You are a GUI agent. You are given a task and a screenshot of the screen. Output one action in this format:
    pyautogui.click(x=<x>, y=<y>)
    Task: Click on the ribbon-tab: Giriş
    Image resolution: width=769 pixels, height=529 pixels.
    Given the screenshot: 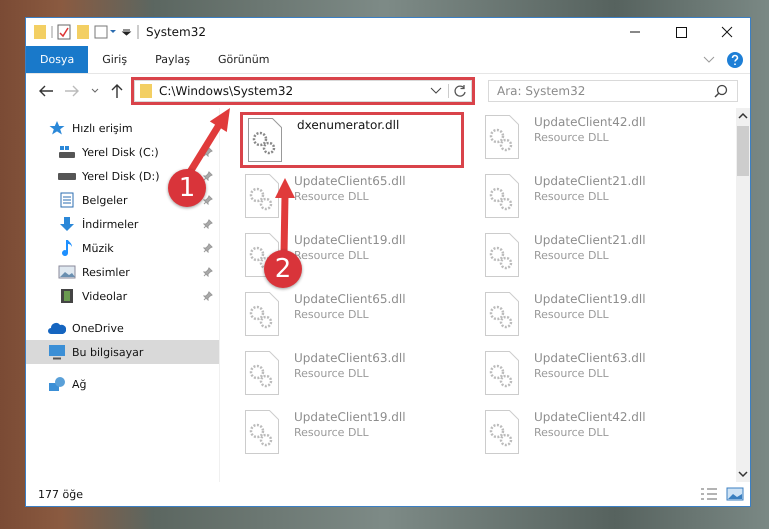 What is the action you would take?
    pyautogui.click(x=115, y=59)
    